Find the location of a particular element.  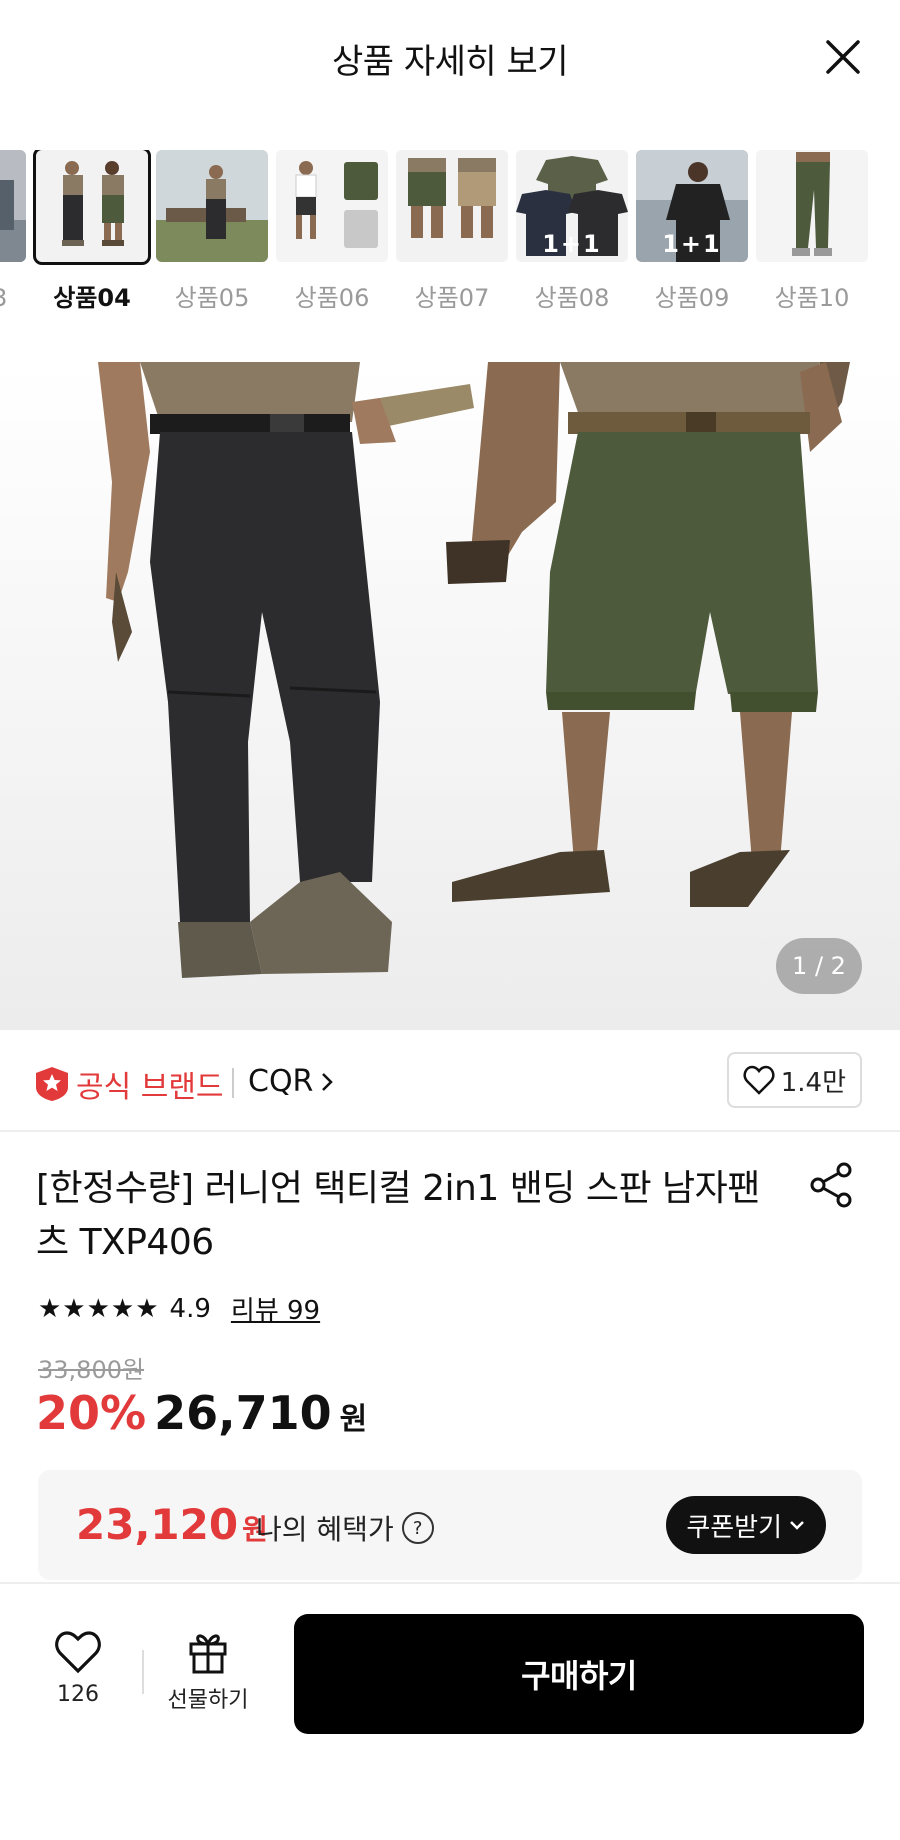

benefit-price: 23,120 원 is located at coordinates (172, 1524).